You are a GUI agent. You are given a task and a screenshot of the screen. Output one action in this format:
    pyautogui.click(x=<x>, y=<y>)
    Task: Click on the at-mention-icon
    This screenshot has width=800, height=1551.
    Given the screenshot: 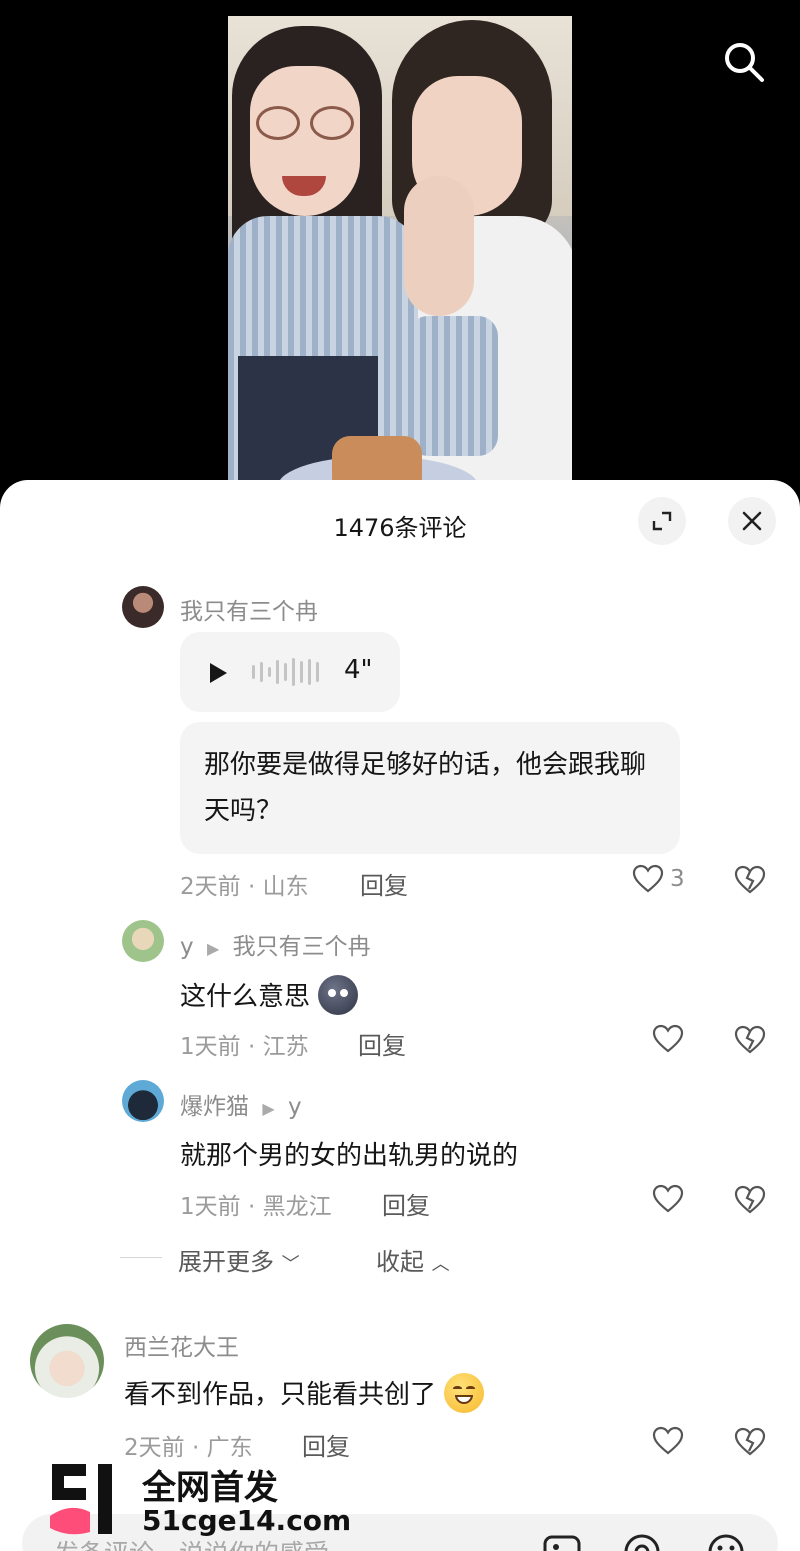 What is the action you would take?
    pyautogui.click(x=642, y=1541)
    